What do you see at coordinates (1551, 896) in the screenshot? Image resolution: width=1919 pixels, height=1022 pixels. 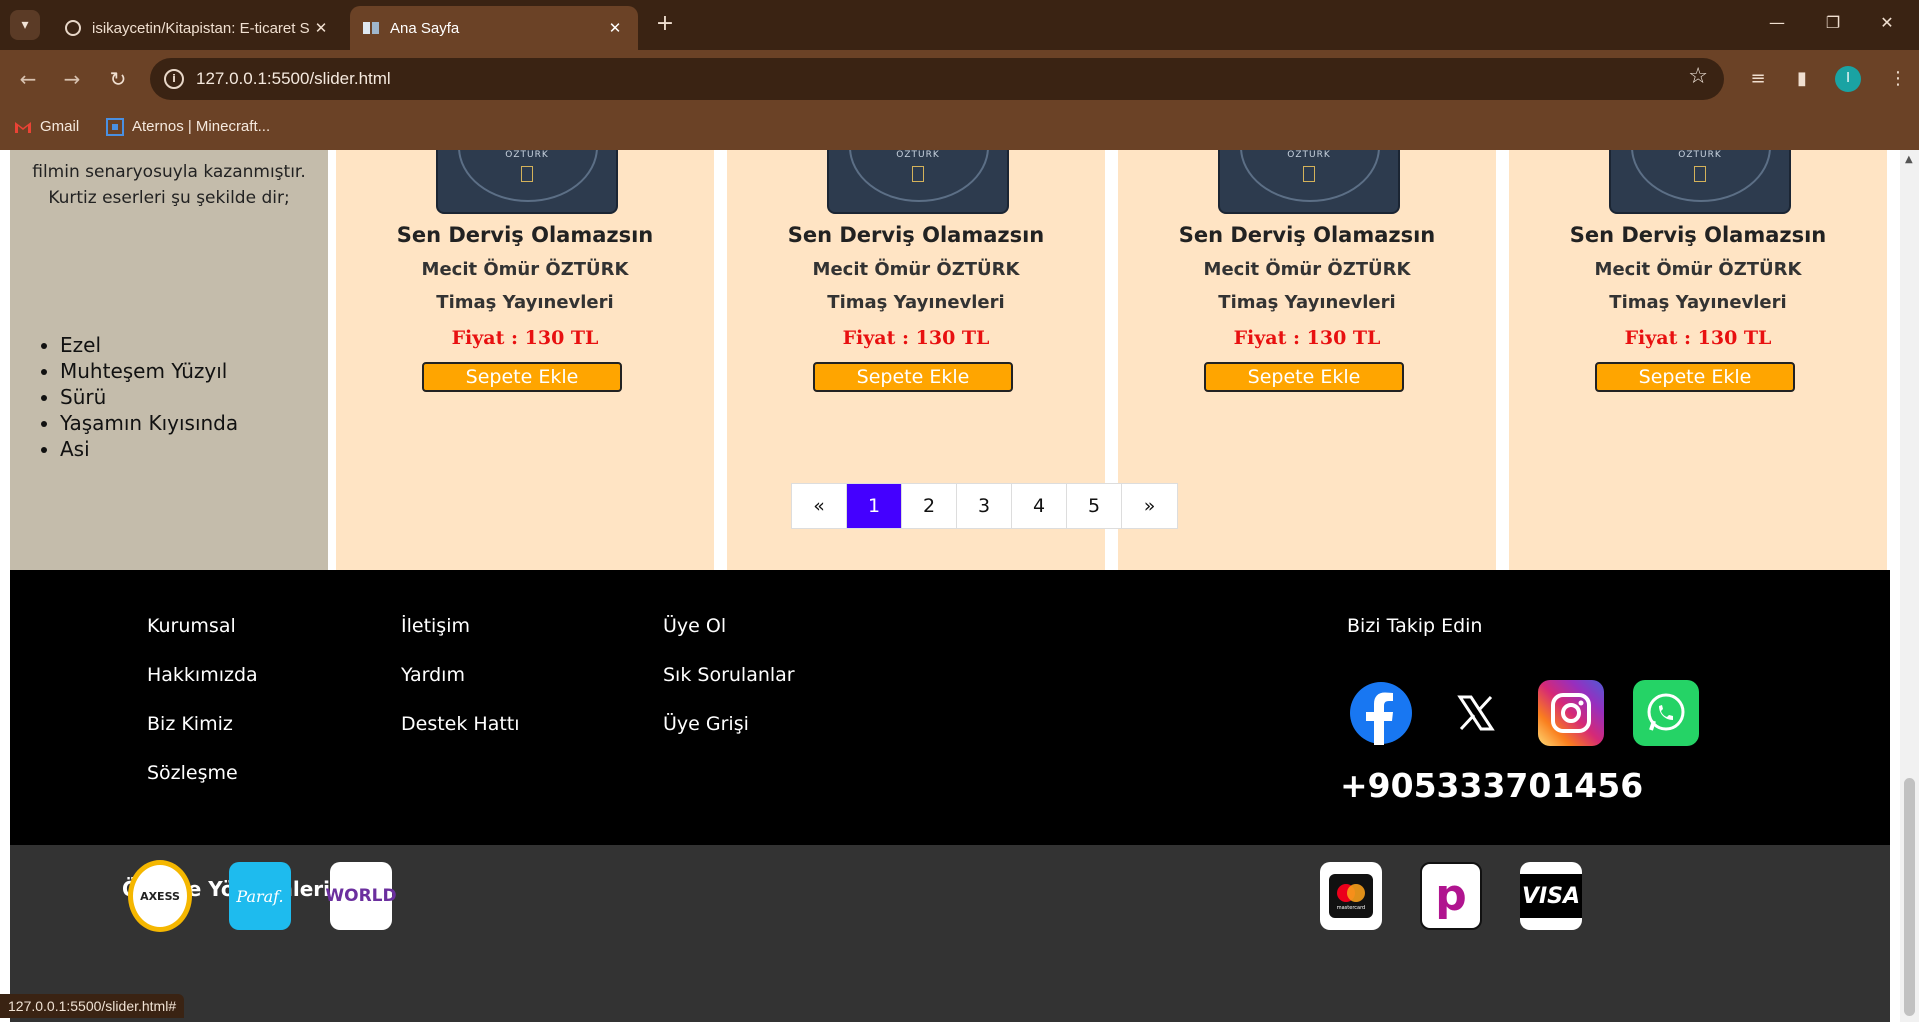 I see `visa-icon: VISA` at bounding box center [1551, 896].